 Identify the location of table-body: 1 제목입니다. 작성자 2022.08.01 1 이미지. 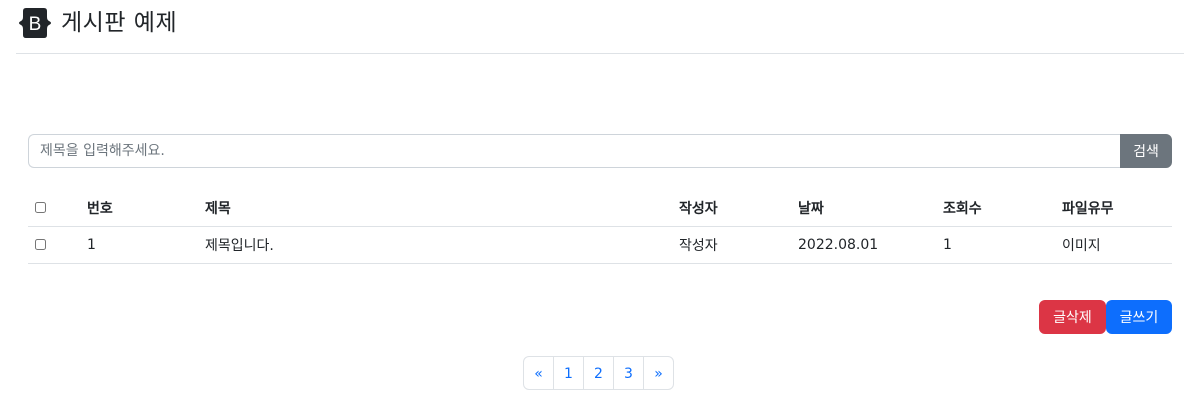
(600, 245).